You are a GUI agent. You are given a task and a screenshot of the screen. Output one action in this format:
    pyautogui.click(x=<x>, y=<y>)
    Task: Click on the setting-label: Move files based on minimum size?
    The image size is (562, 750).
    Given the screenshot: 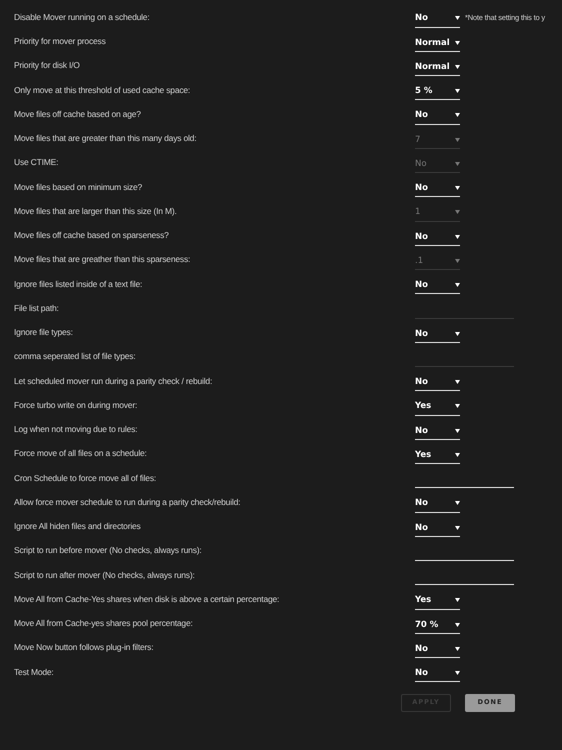 What is the action you would take?
    pyautogui.click(x=79, y=187)
    